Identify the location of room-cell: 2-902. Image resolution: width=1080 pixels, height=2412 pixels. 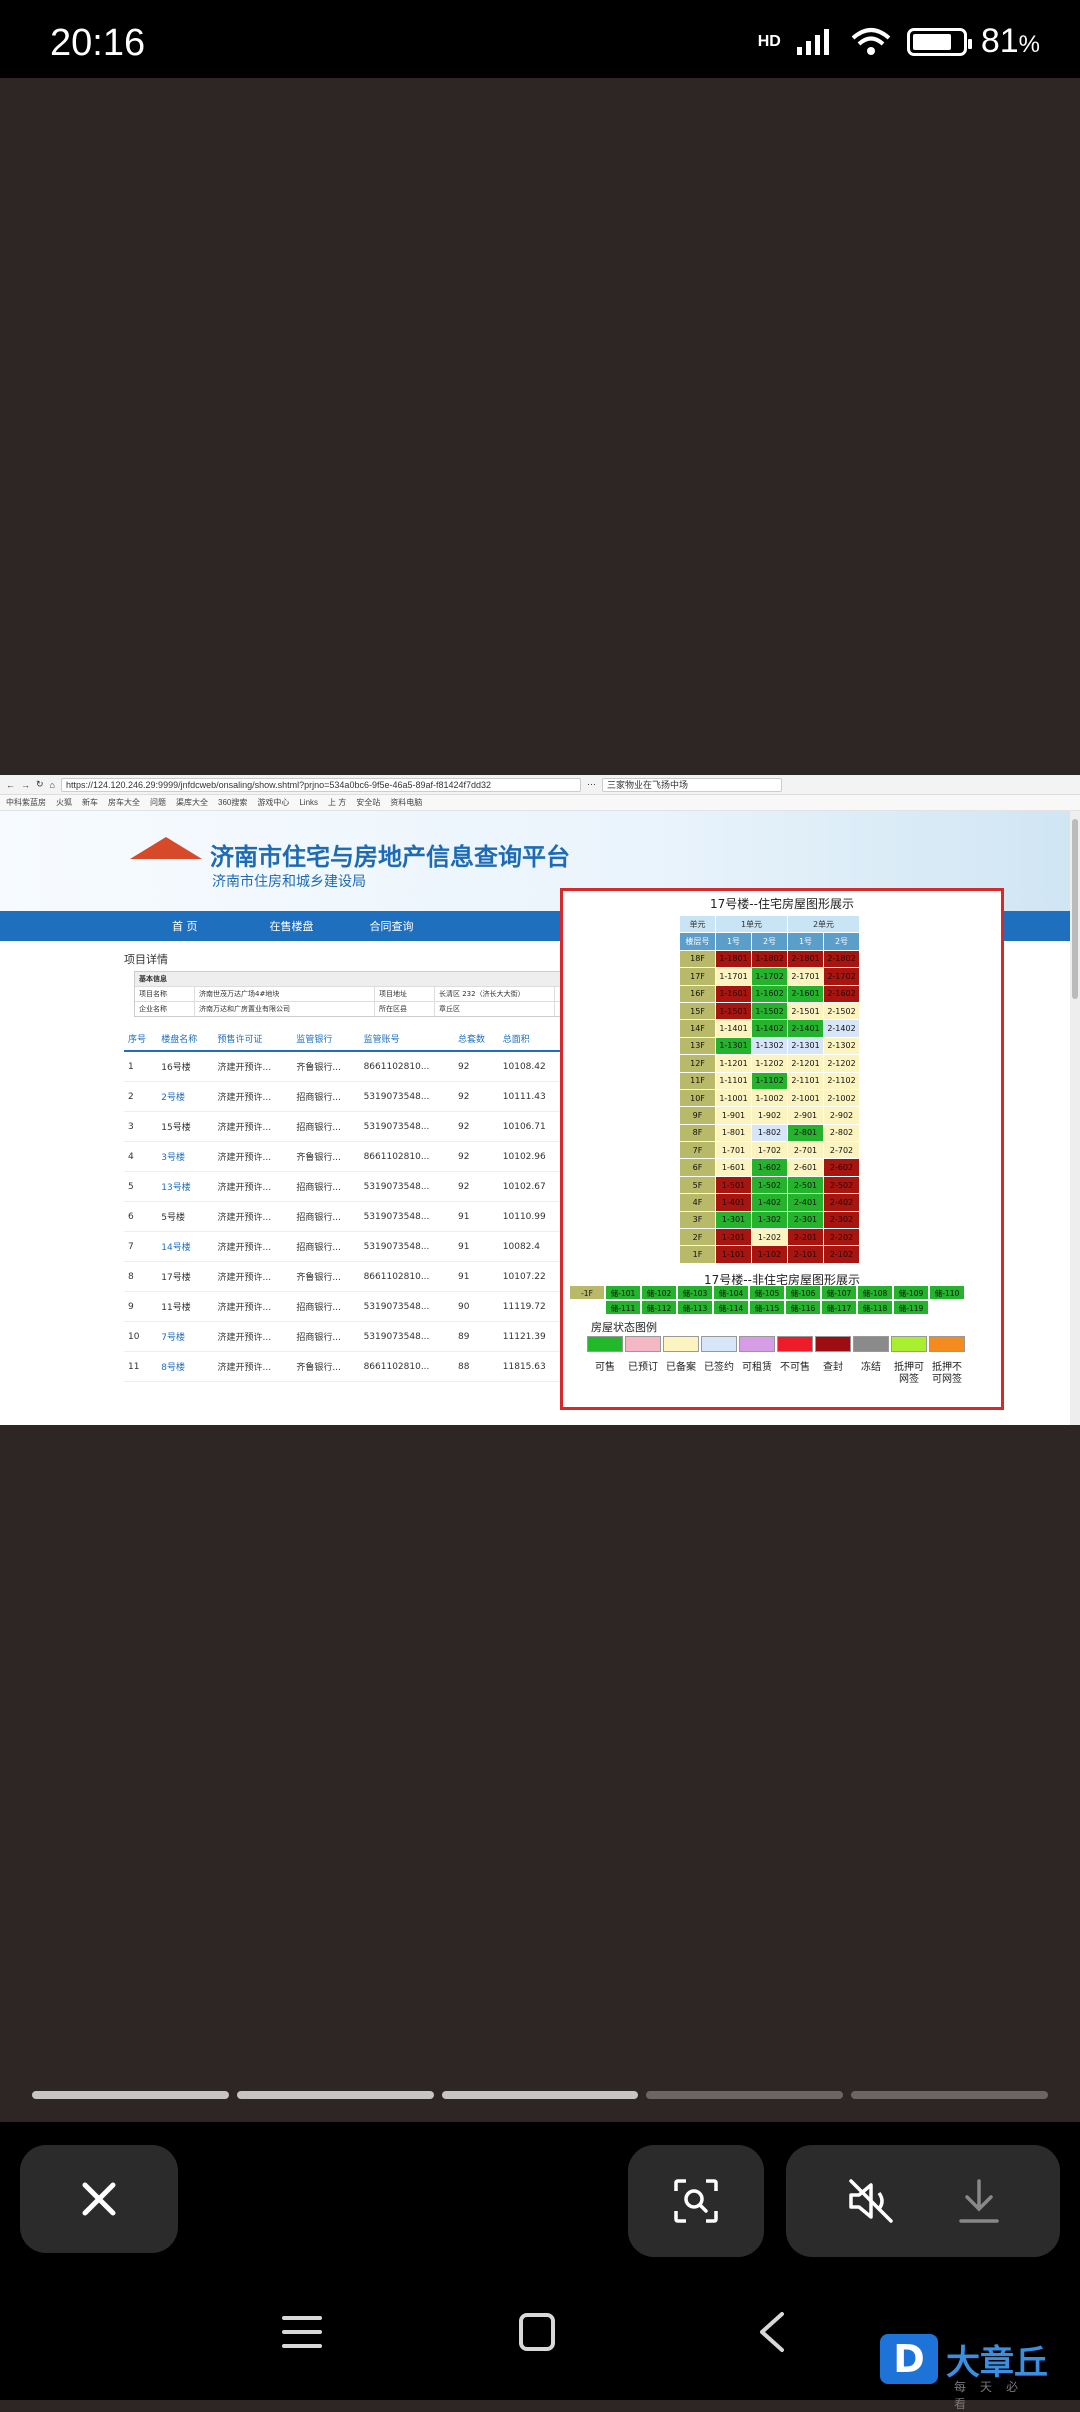
(841, 1115).